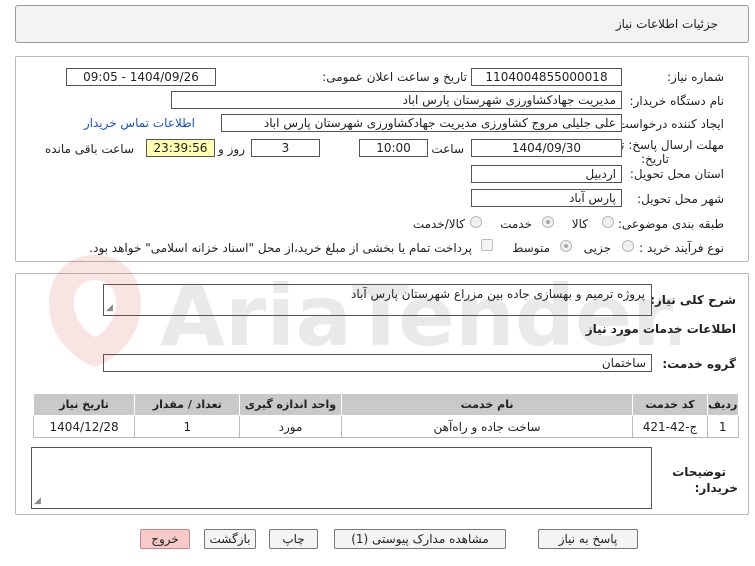 The width and height of the screenshot is (755, 566). Describe the element at coordinates (476, 222) in the screenshot. I see `category-goods-service-radio` at that location.